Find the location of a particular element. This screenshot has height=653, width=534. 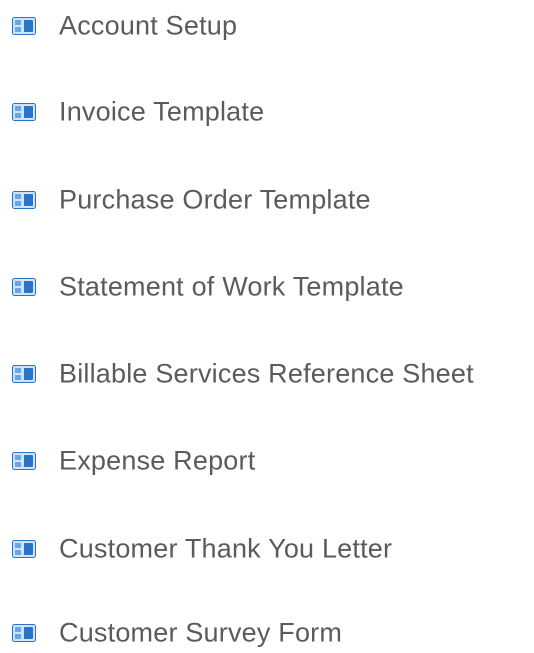

list-item-label: Invoice Template is located at coordinates (162, 111).